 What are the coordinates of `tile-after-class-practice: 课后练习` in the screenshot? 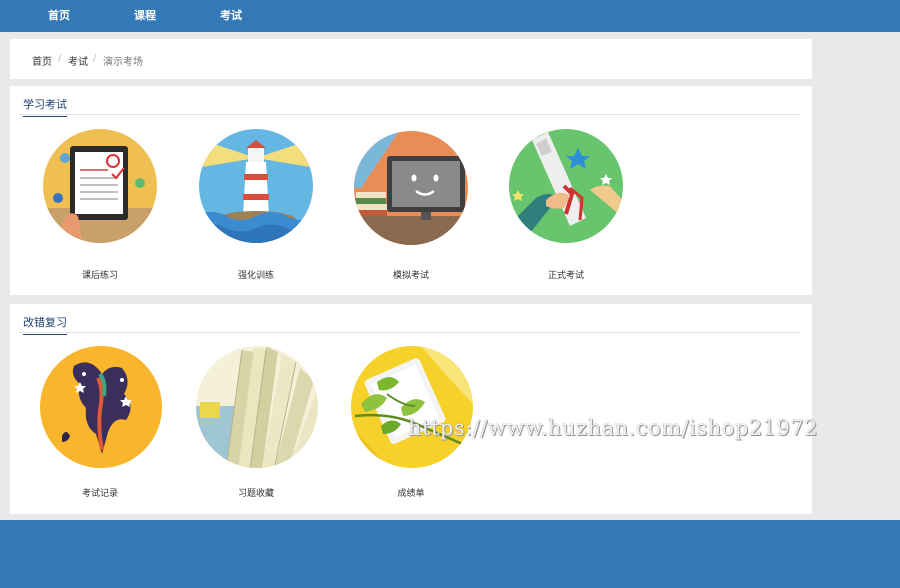 It's located at (100, 208).